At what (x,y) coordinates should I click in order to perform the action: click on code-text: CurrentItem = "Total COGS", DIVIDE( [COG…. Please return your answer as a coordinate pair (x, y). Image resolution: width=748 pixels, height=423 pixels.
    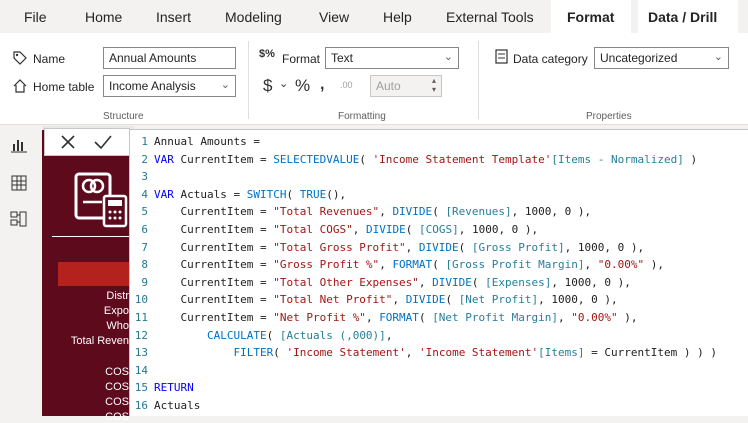
    Looking at the image, I should click on (346, 229).